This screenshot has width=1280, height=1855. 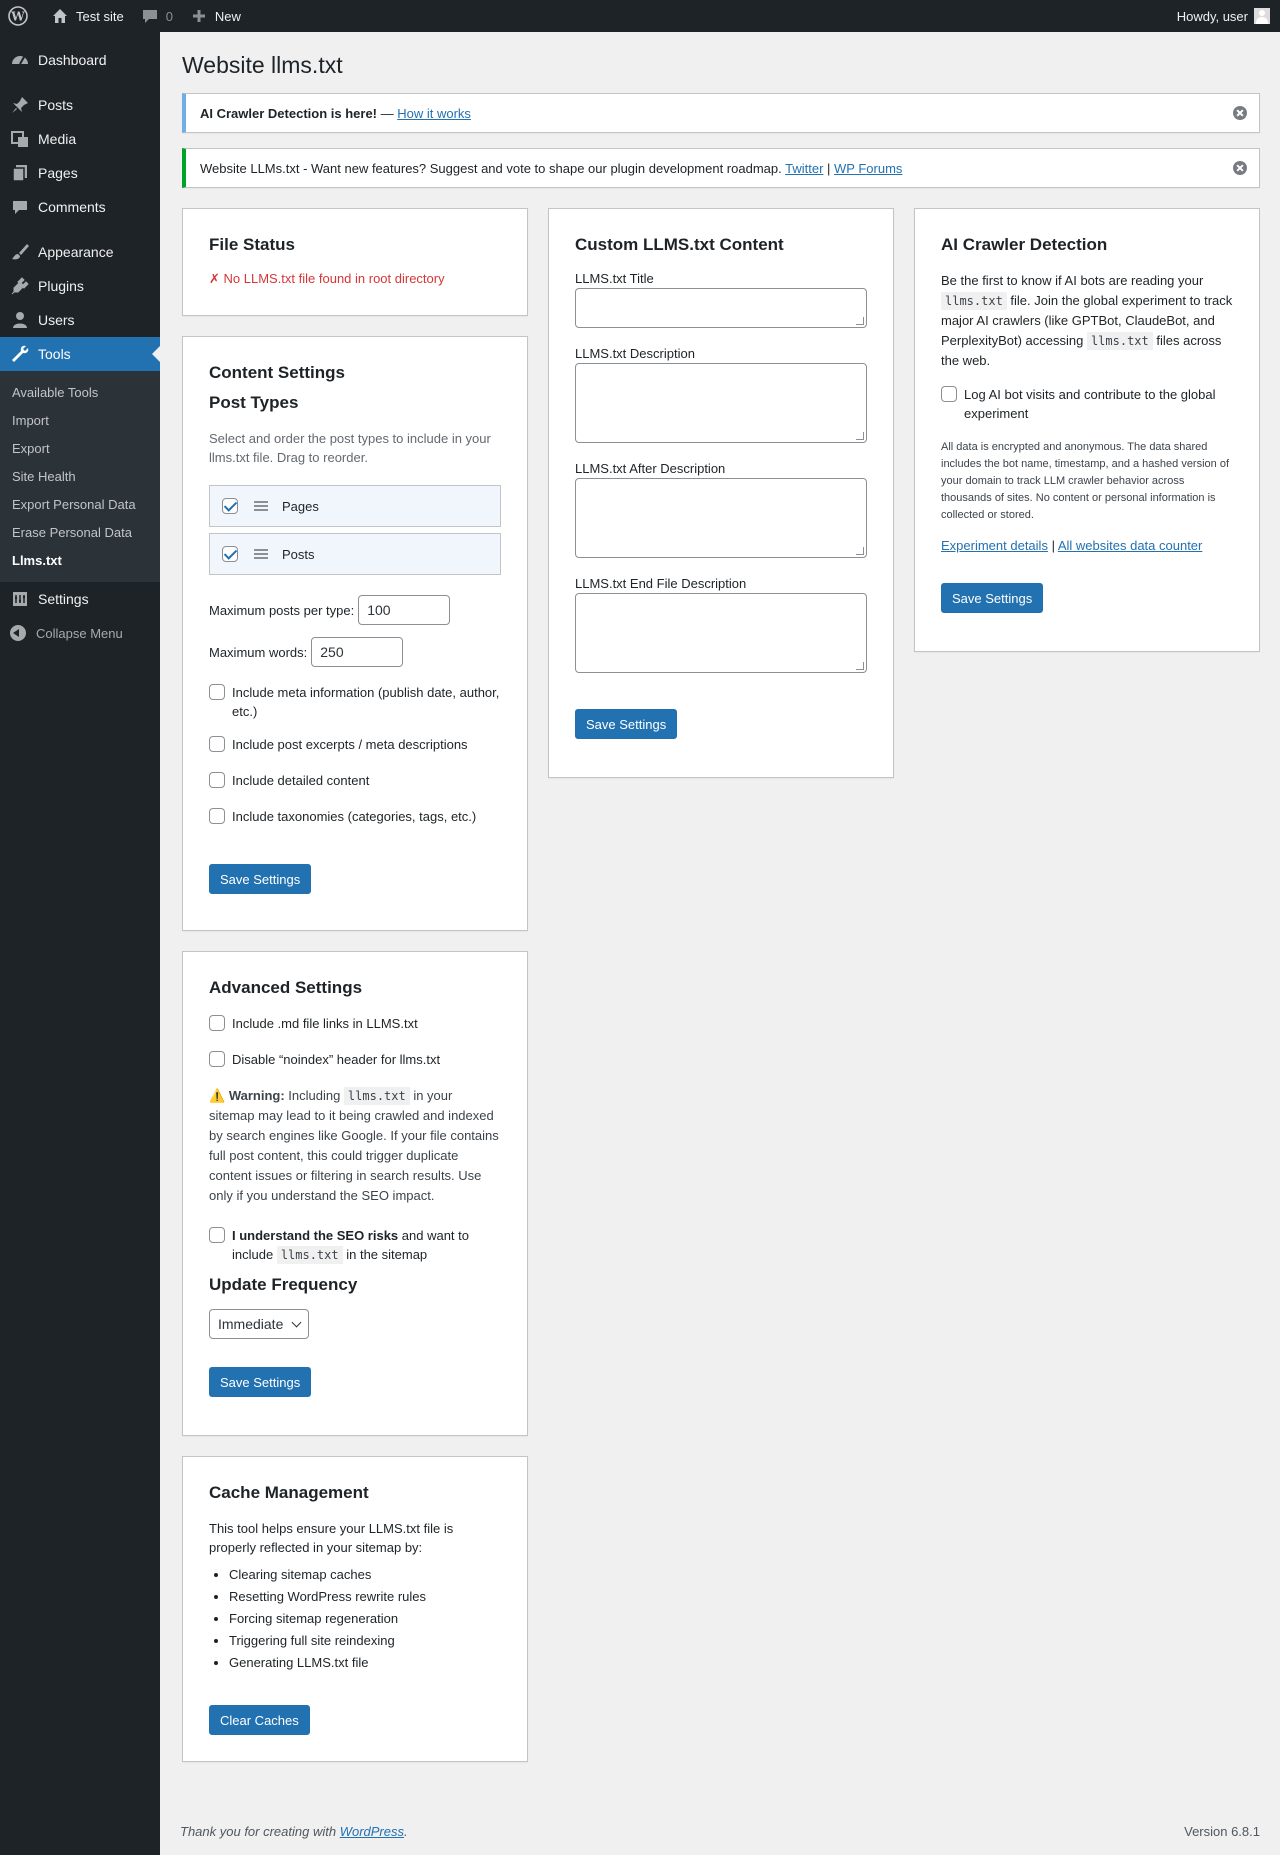 I want to click on post-type-pages-checkbox, so click(x=230, y=506).